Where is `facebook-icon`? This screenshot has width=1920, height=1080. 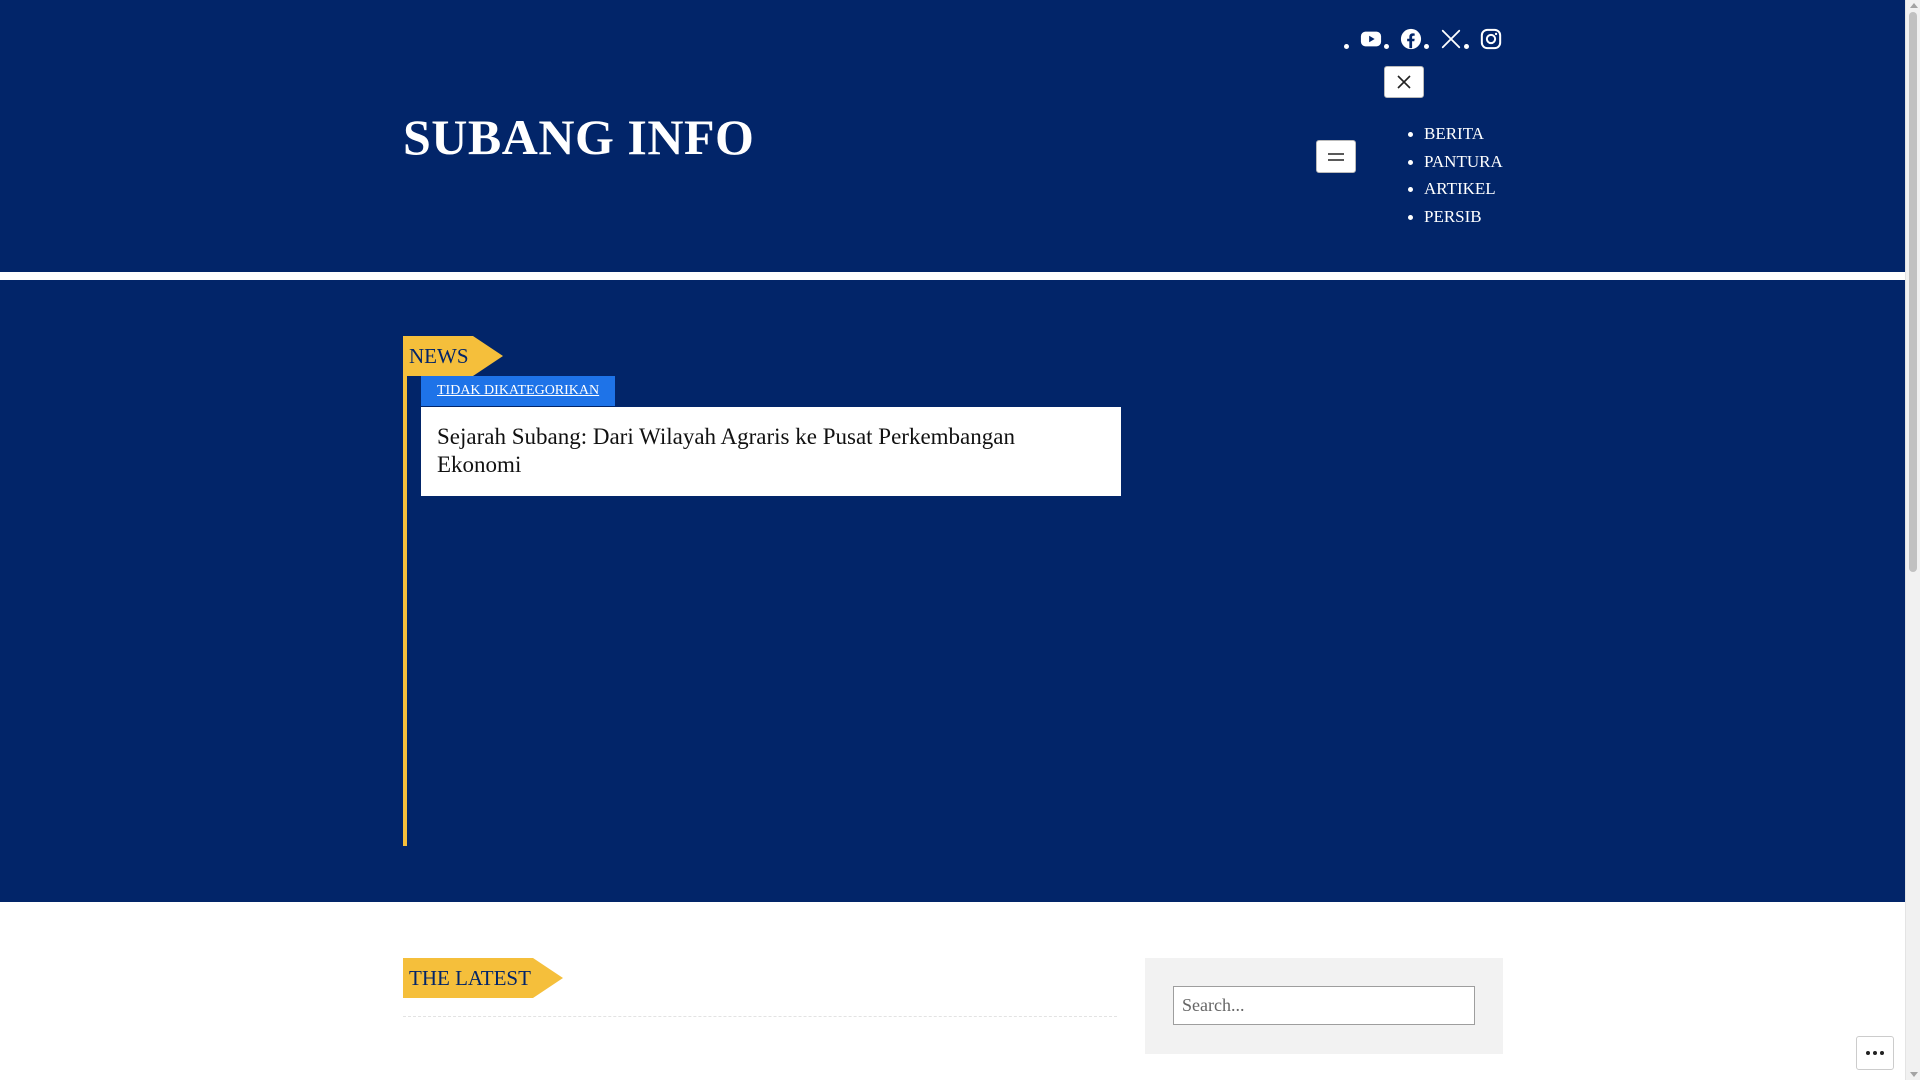 facebook-icon is located at coordinates (1411, 39).